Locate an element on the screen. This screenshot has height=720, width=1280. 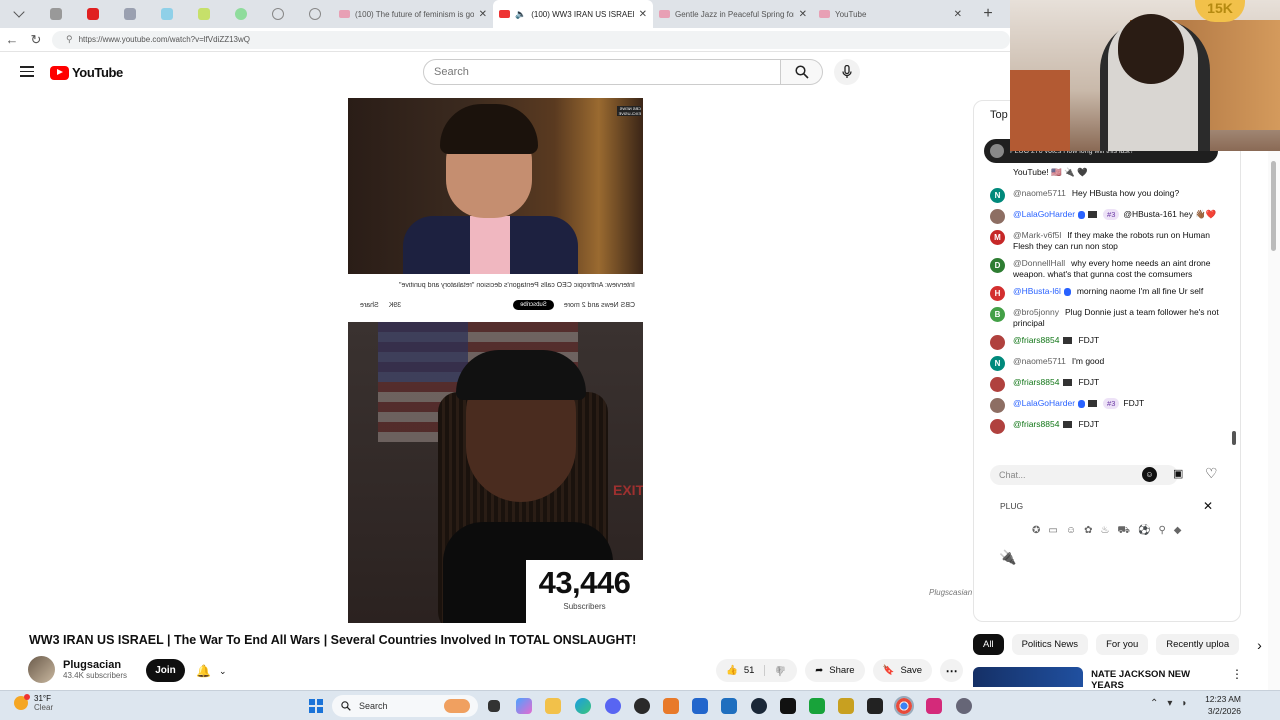
user-avatar: B is located at coordinates (997, 314).